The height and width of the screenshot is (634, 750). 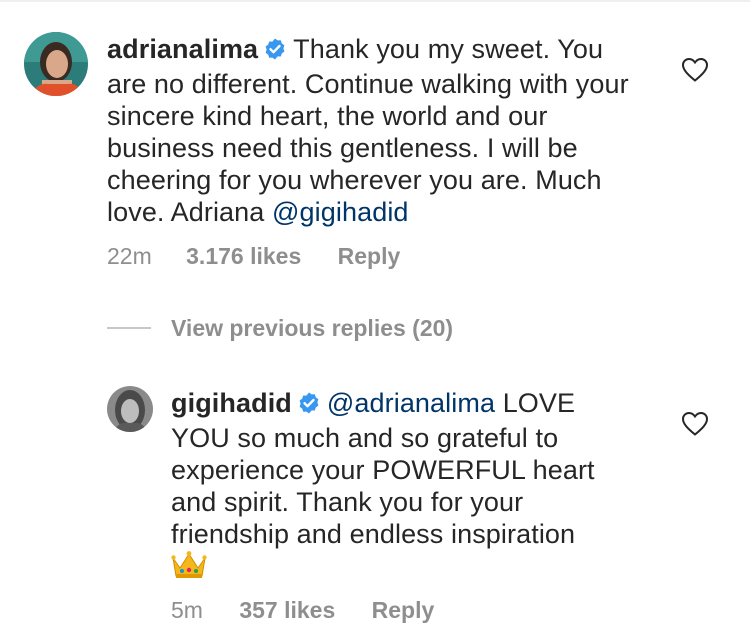 I want to click on view-previous-replies-label: View previous replies (20), so click(x=312, y=327).